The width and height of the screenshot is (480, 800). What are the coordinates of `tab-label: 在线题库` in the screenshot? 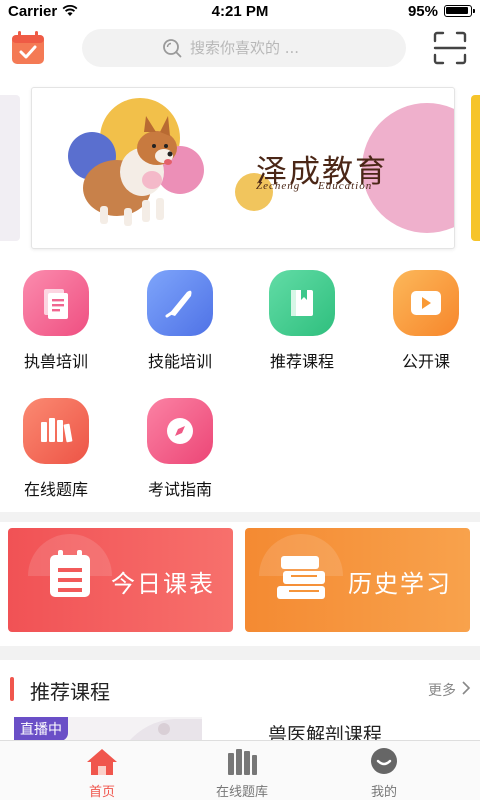 It's located at (241, 792).